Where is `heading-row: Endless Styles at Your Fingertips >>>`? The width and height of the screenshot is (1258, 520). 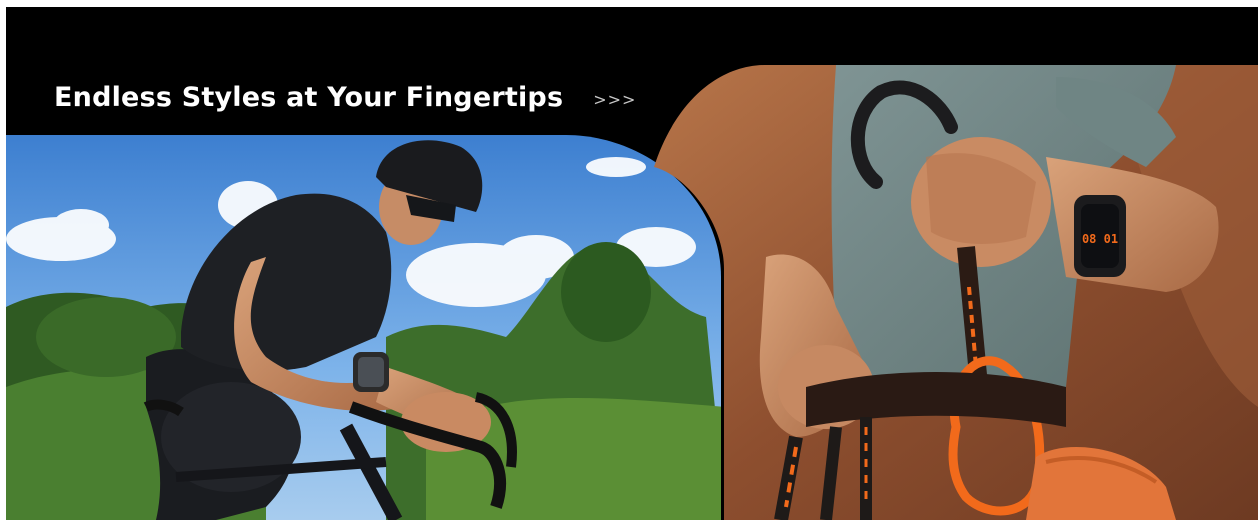
heading-row: Endless Styles at Your Fingertips >>> is located at coordinates (345, 97).